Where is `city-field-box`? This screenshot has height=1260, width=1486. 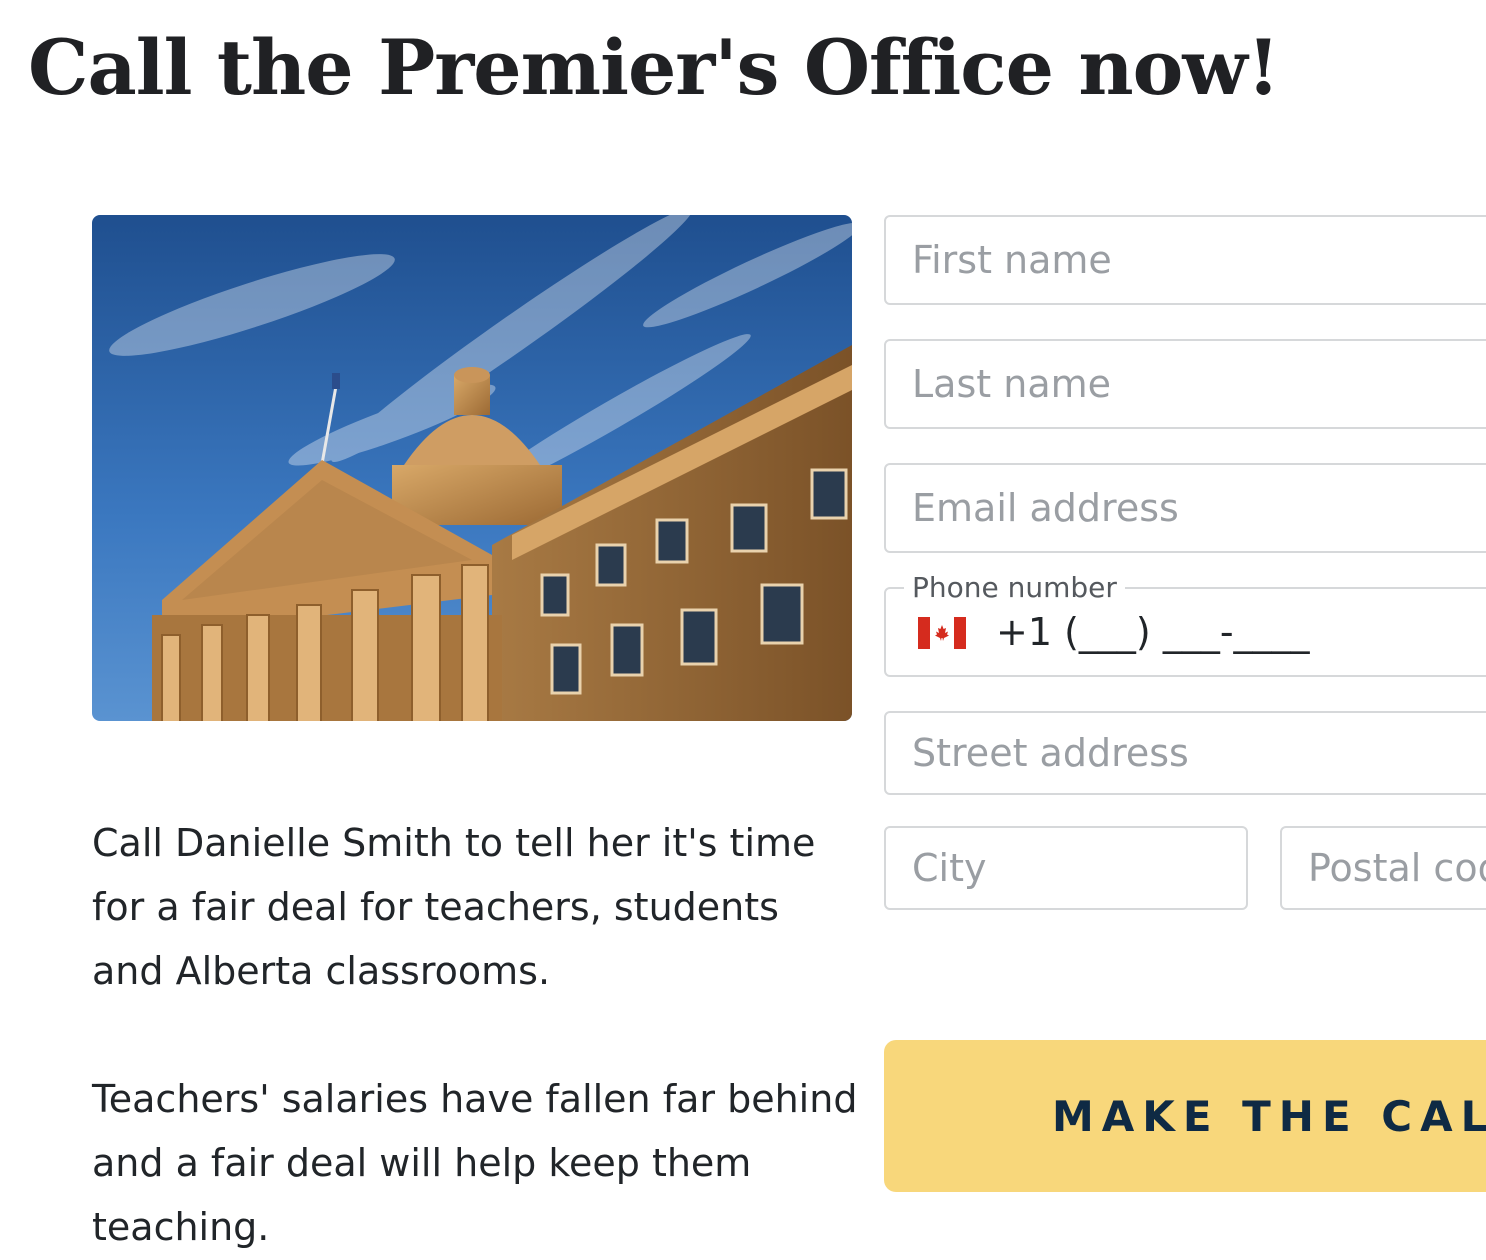 city-field-box is located at coordinates (1066, 868).